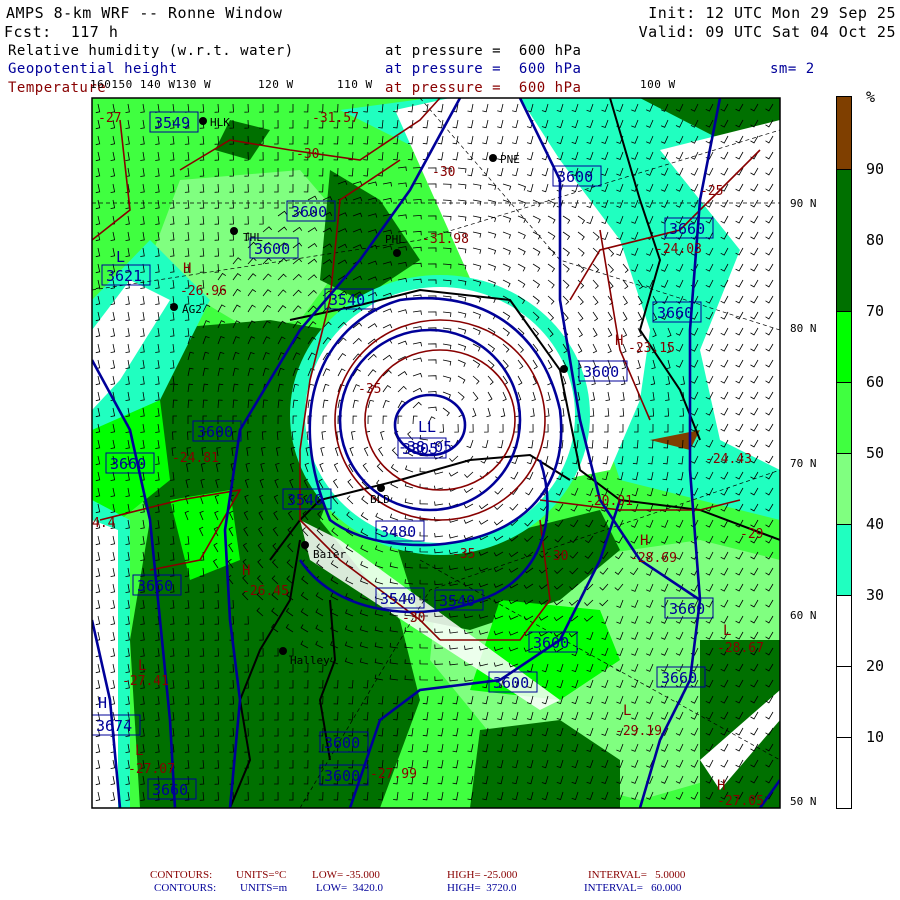 The image size is (900, 900). Describe the element at coordinates (220, 122) in the screenshot. I see `station-label: HLK` at that location.